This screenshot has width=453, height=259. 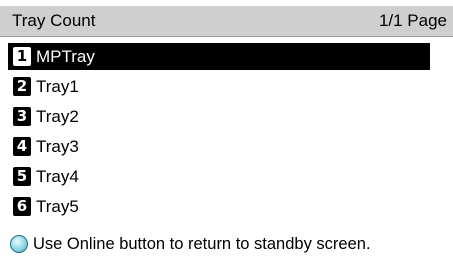 I want to click on menu-item-tray1: 2 Tray1, so click(x=219, y=86).